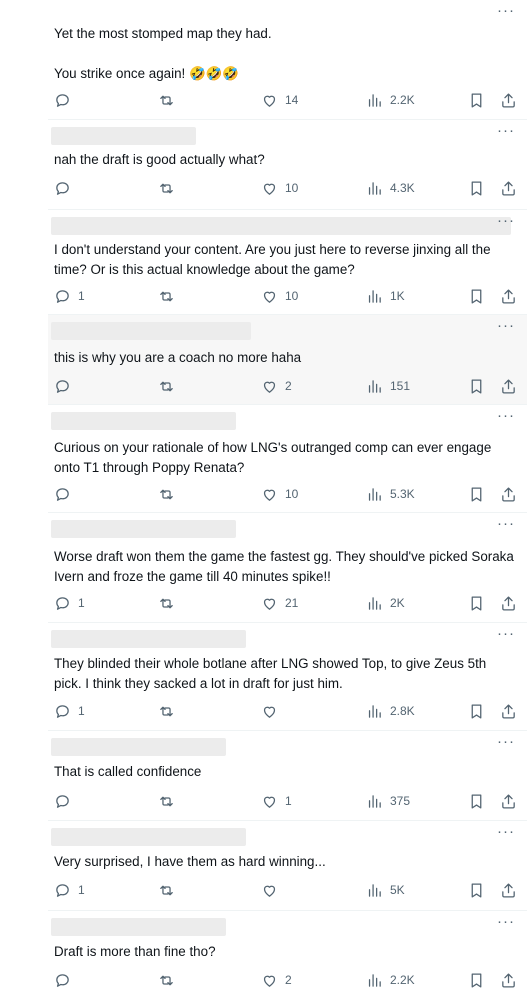  What do you see at coordinates (385, 603) in the screenshot?
I see `views-button: 2K` at bounding box center [385, 603].